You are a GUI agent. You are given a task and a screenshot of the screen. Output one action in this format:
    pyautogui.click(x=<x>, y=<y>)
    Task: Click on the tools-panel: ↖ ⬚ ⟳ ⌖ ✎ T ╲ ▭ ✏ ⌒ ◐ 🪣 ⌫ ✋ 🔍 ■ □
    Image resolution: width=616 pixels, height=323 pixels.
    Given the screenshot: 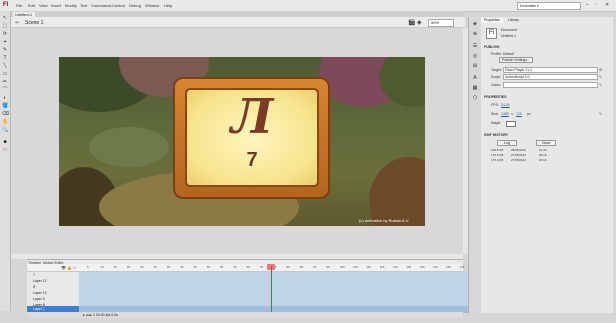 What is the action you would take?
    pyautogui.click(x=5, y=161)
    